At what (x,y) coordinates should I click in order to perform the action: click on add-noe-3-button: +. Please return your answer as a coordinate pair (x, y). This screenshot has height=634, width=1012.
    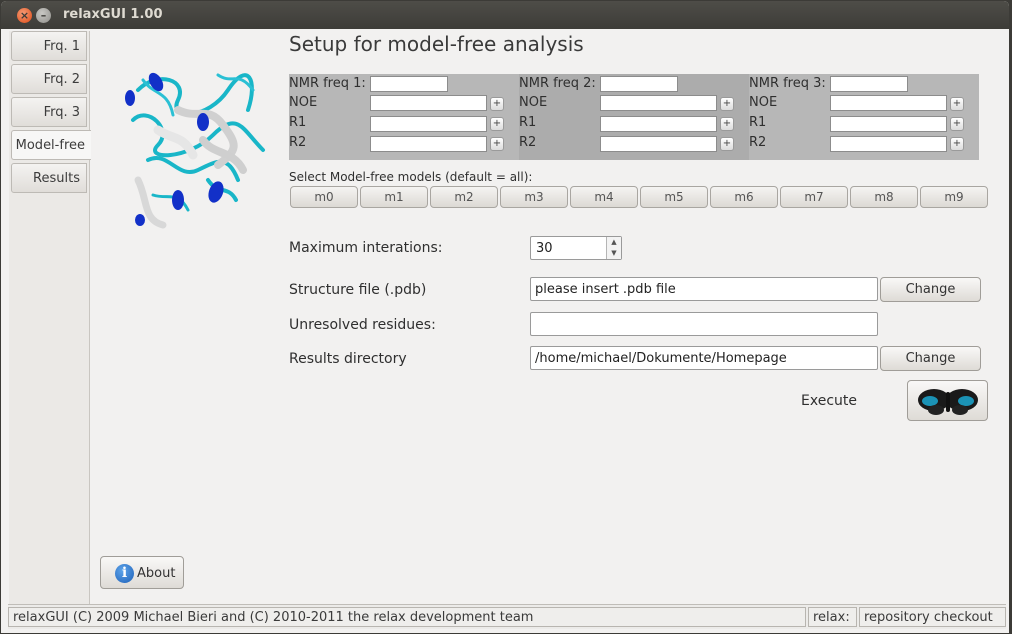
    Looking at the image, I should click on (957, 104).